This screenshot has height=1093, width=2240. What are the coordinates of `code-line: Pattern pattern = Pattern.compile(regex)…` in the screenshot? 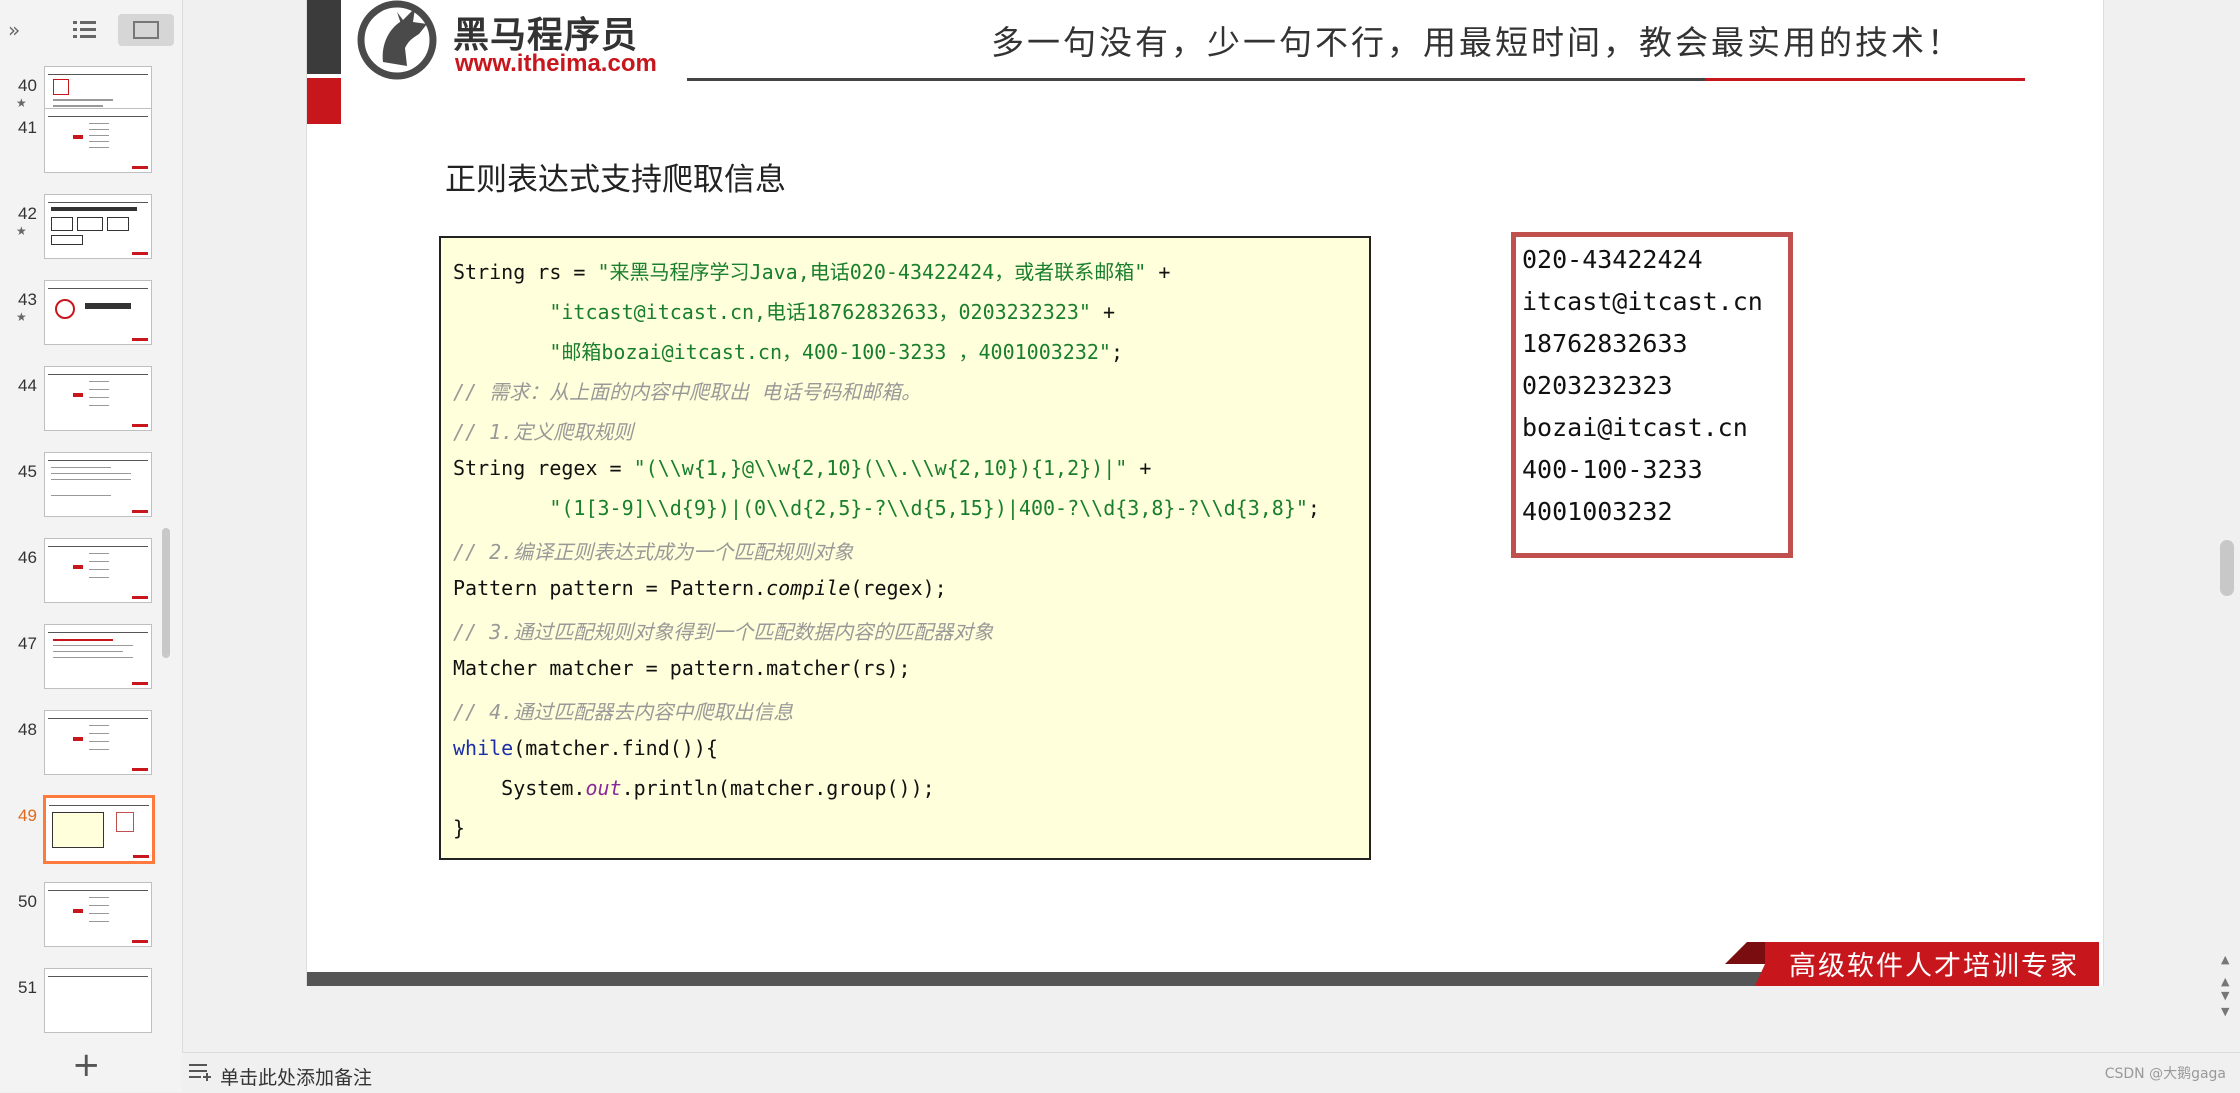 It's located at (700, 588).